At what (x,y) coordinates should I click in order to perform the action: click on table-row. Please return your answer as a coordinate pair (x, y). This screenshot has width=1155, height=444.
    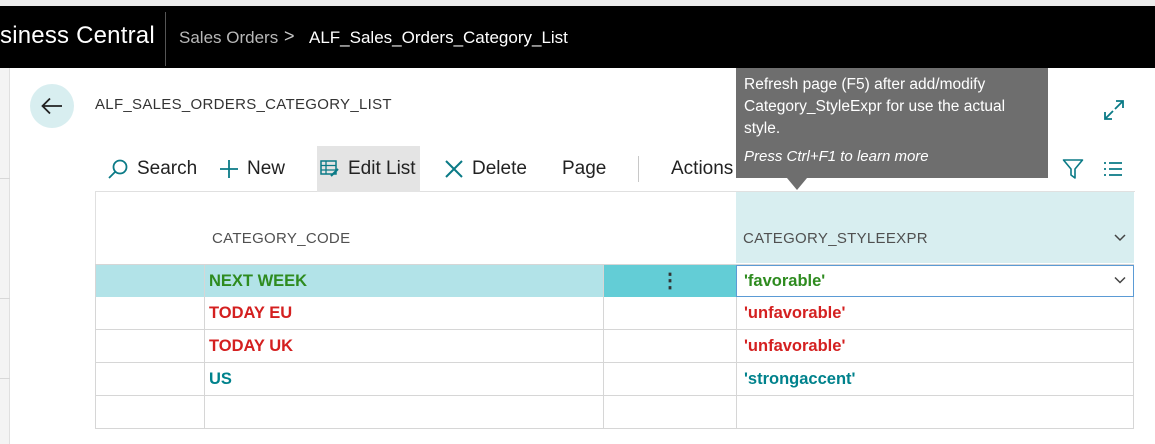
    Looking at the image, I should click on (614, 412).